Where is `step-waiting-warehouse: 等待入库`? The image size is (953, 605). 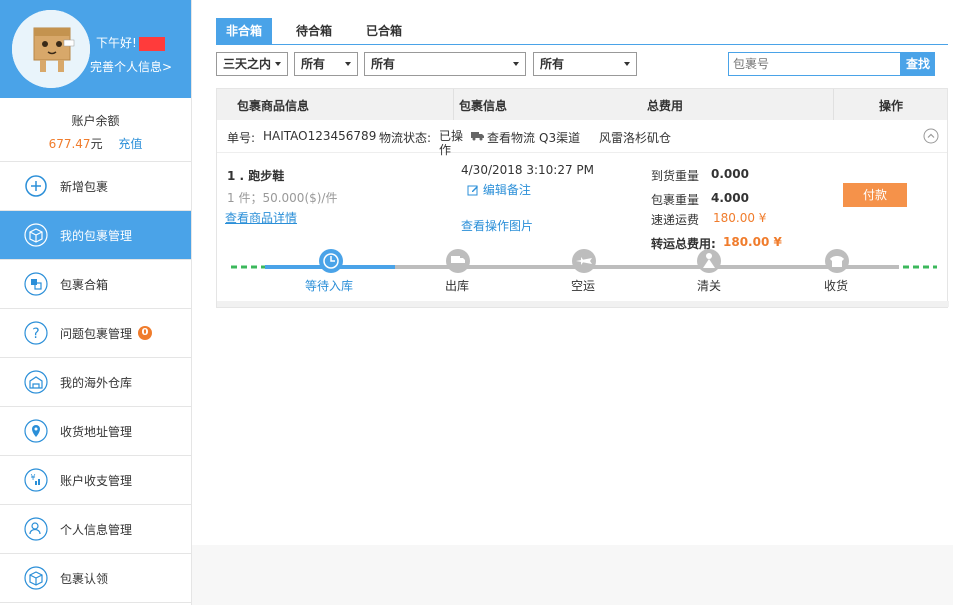
step-waiting-warehouse: 等待入库 is located at coordinates (329, 286).